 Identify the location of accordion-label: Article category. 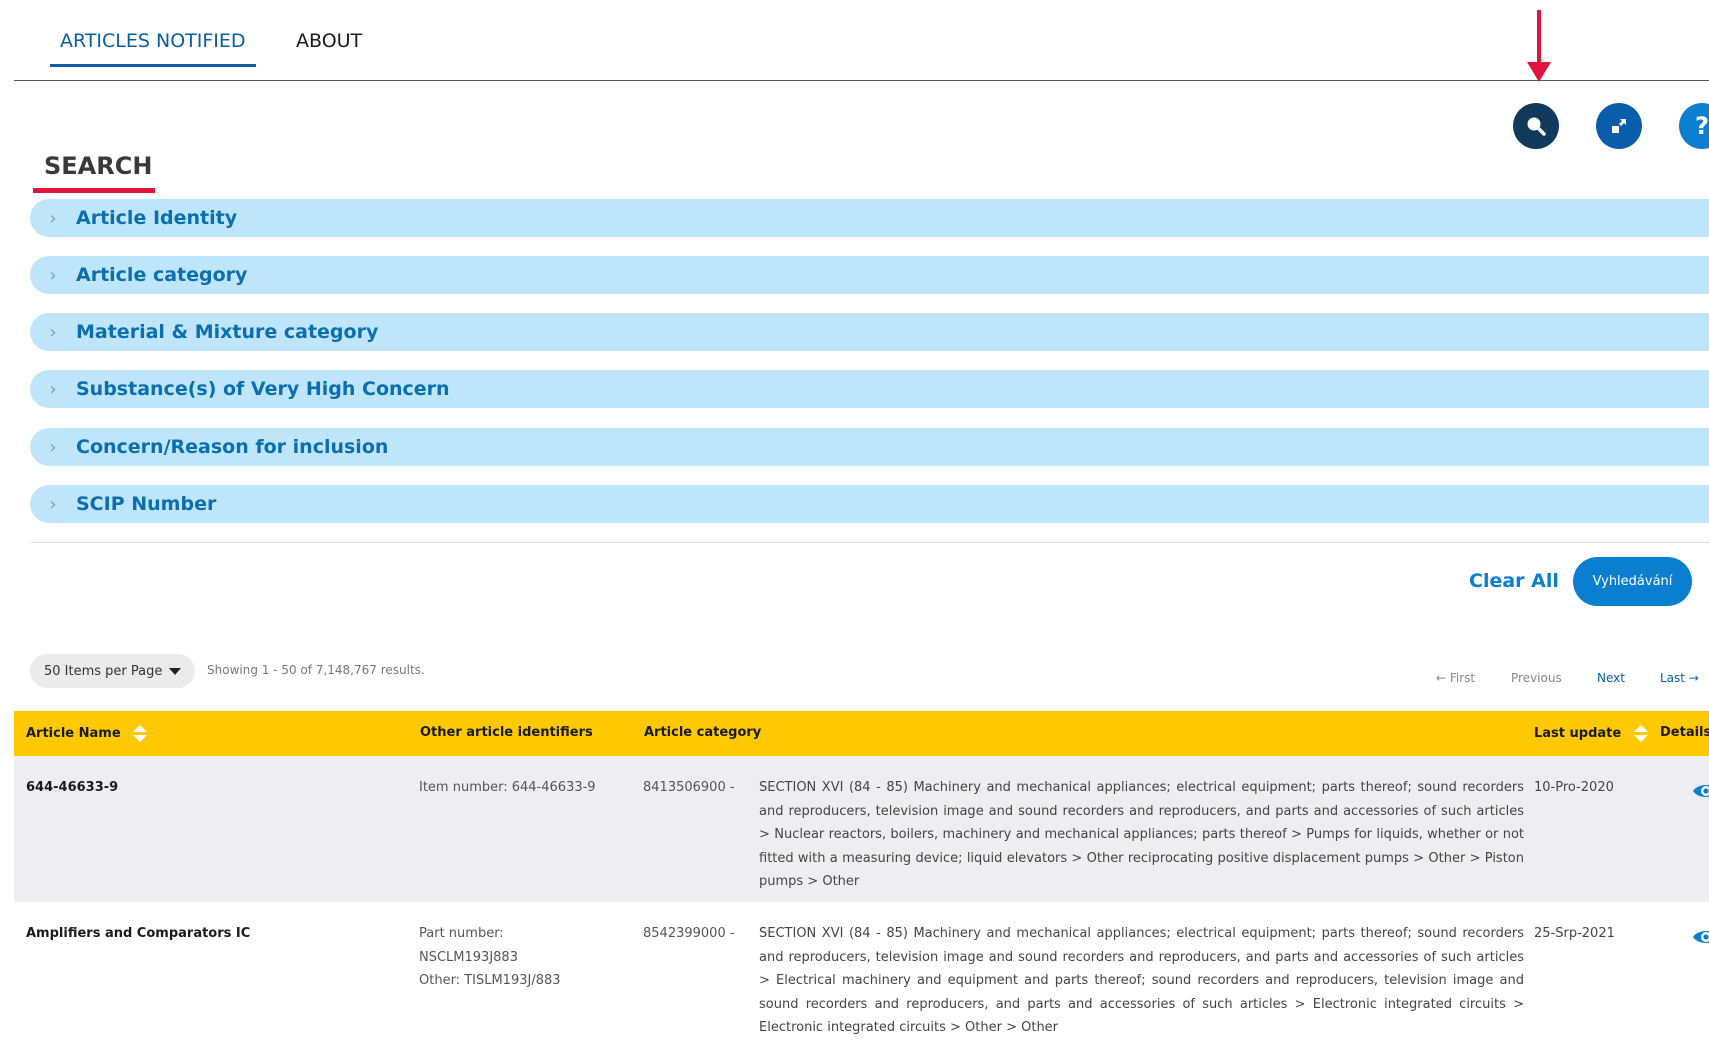
(162, 275).